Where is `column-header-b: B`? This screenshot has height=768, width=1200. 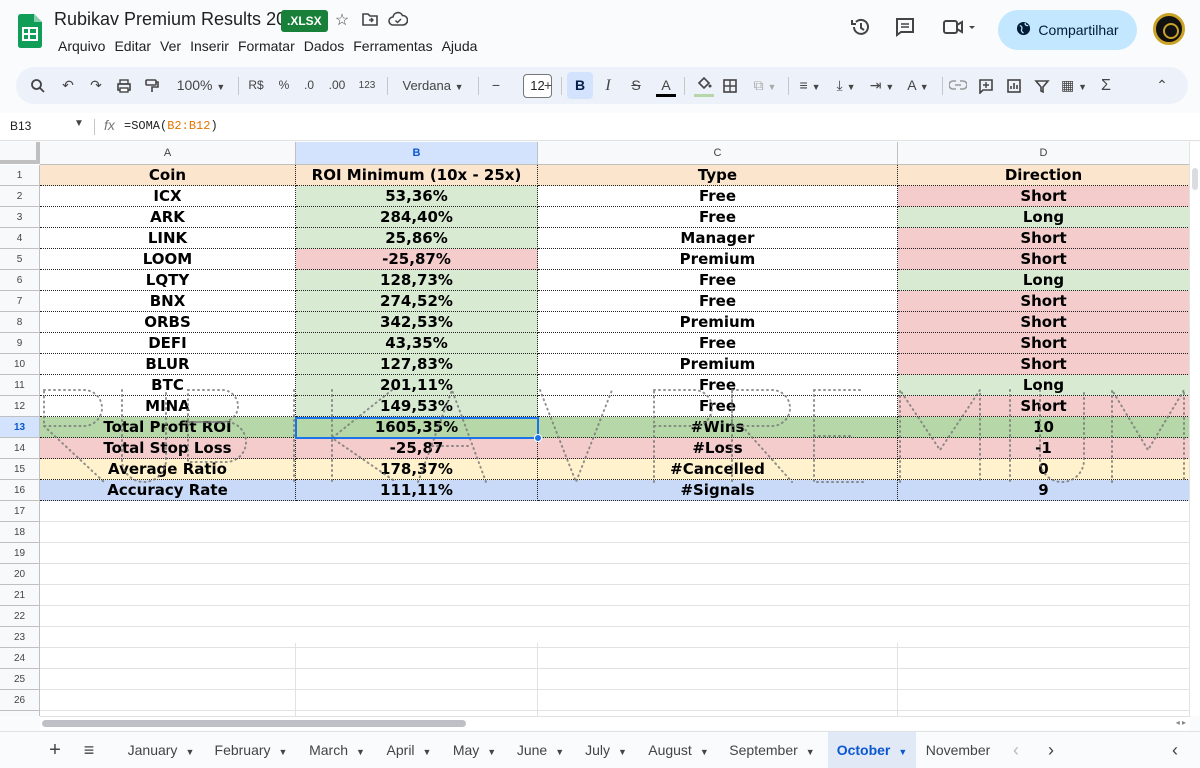 column-header-b: B is located at coordinates (417, 153).